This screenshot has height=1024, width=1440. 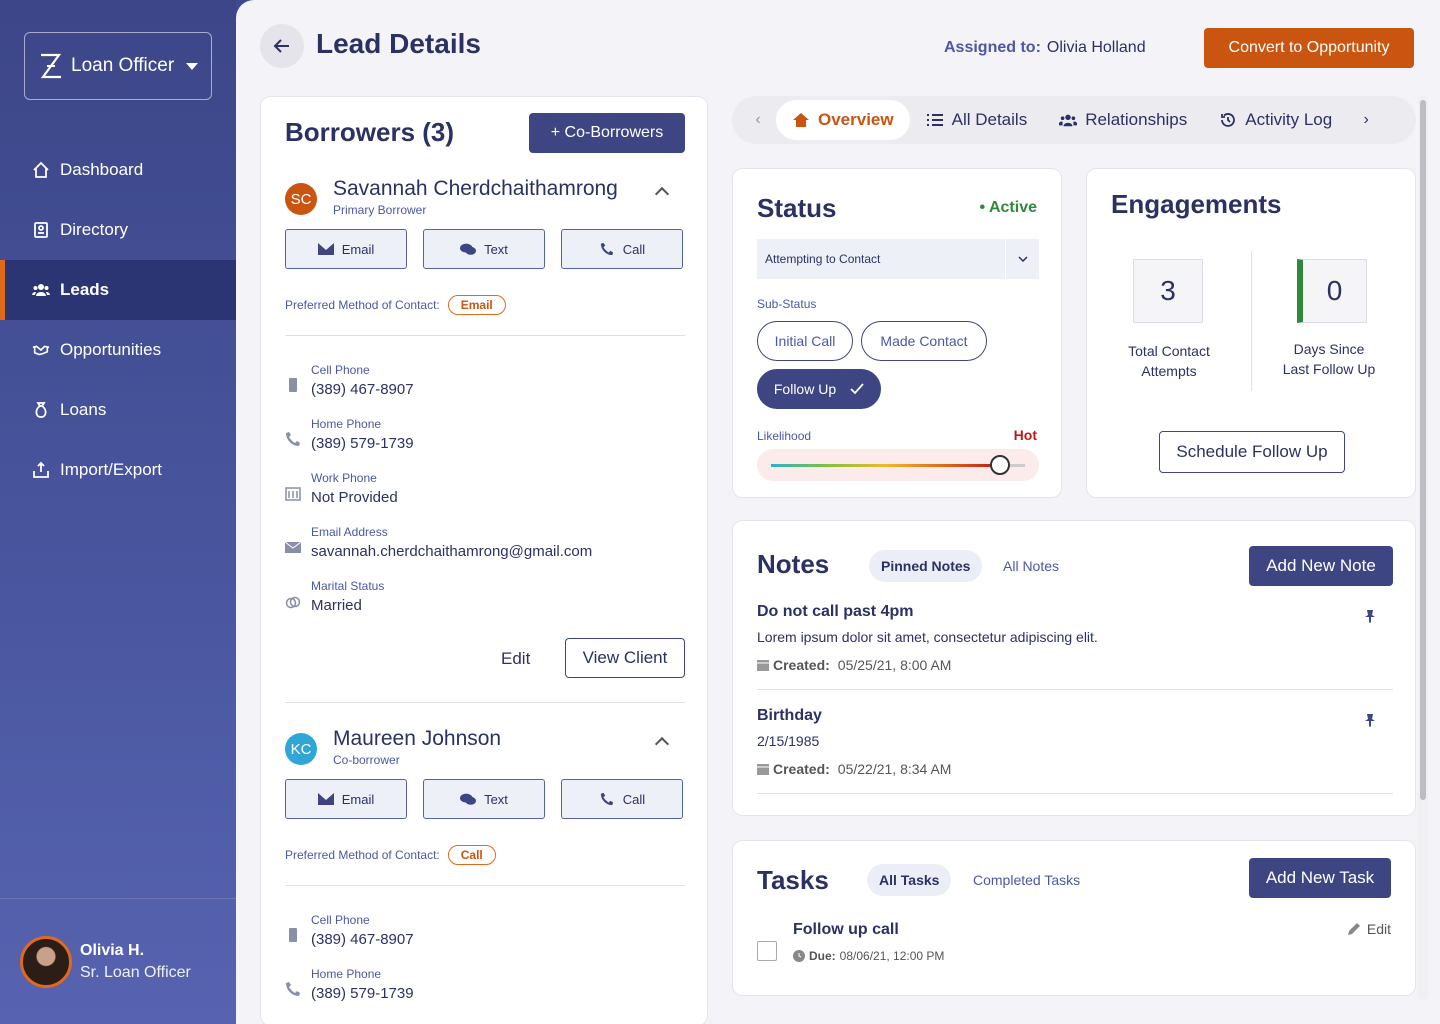 What do you see at coordinates (496, 799) in the screenshot?
I see `text-label: Text` at bounding box center [496, 799].